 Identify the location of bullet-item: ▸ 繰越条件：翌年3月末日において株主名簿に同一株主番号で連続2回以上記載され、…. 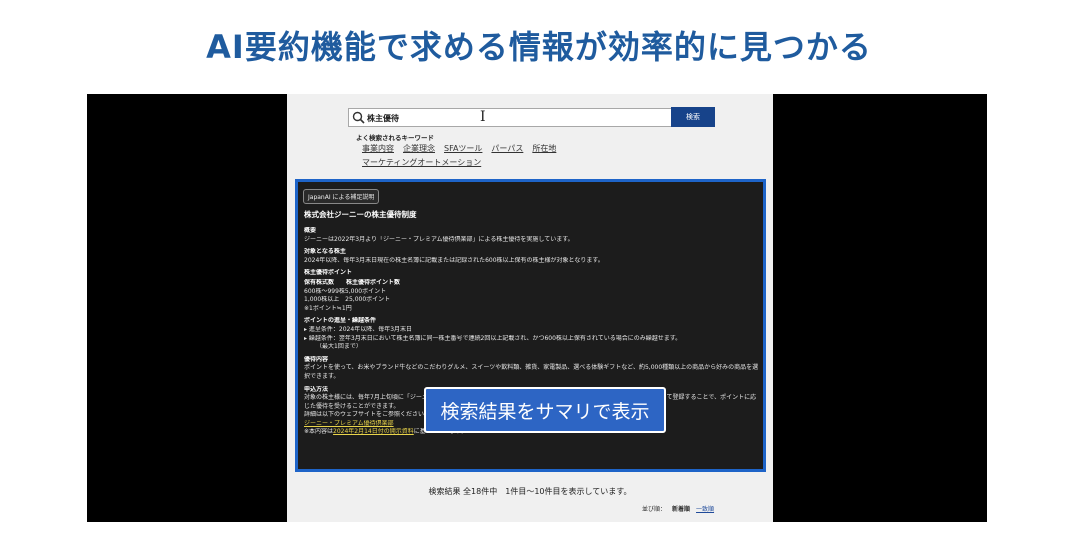
(493, 338).